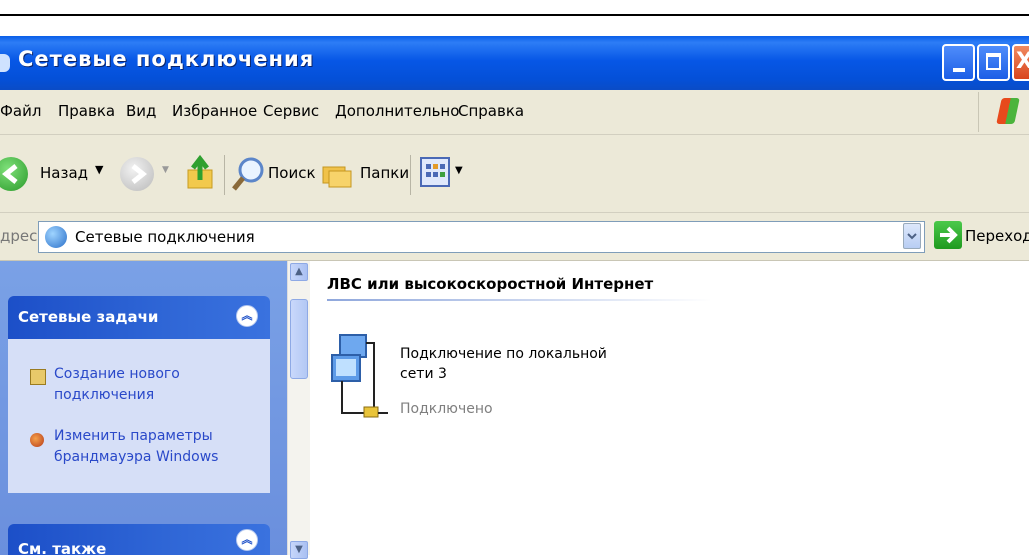 The image size is (1029, 559). Describe the element at coordinates (166, 59) in the screenshot. I see `window-title: Сетевые подключения` at that location.